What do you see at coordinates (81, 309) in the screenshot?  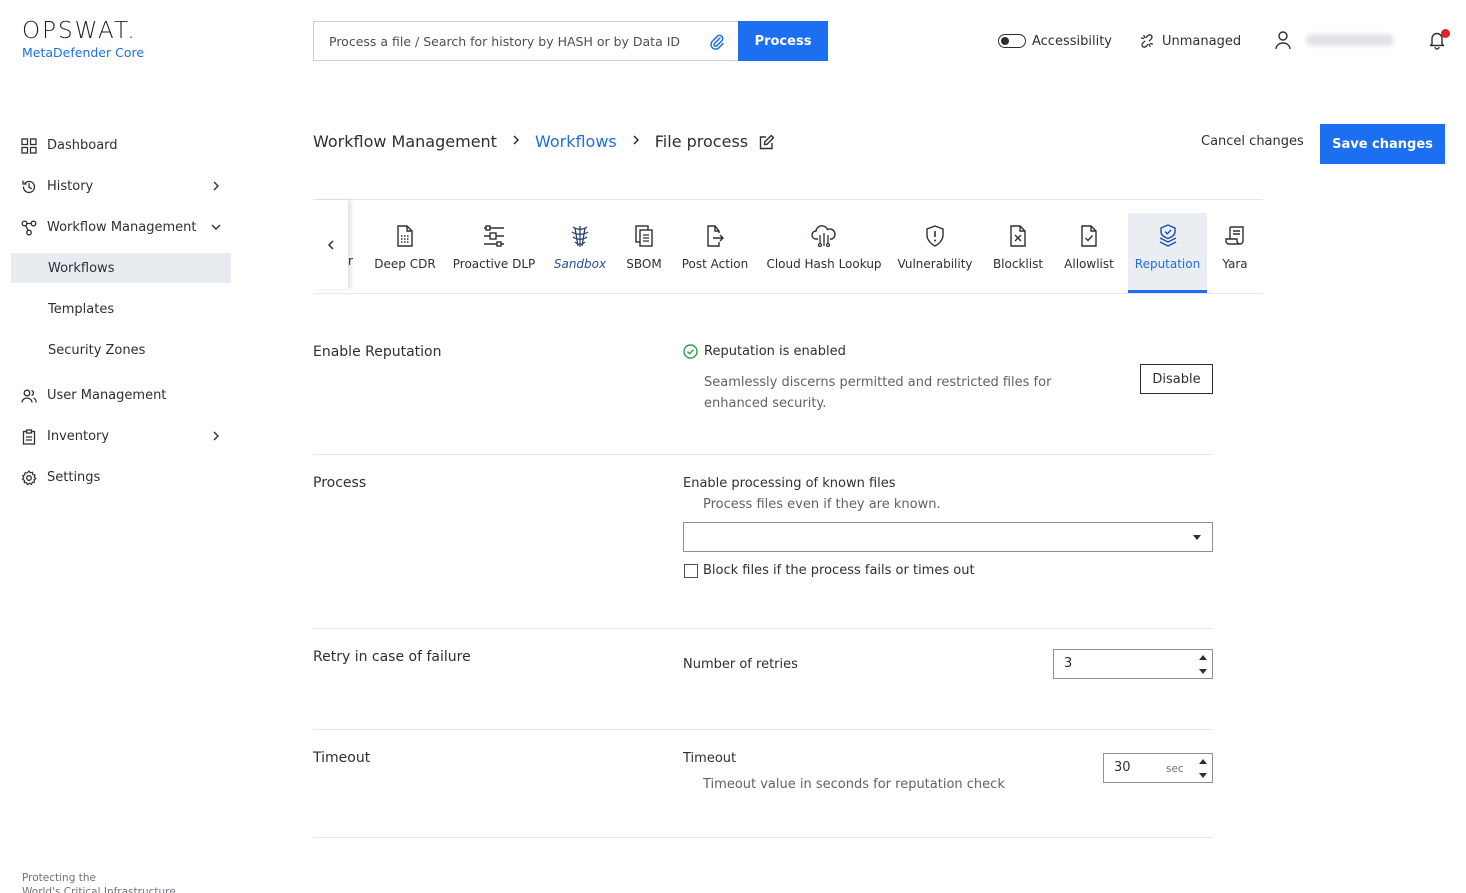 I see `sidebar-subitem-label: Templates` at bounding box center [81, 309].